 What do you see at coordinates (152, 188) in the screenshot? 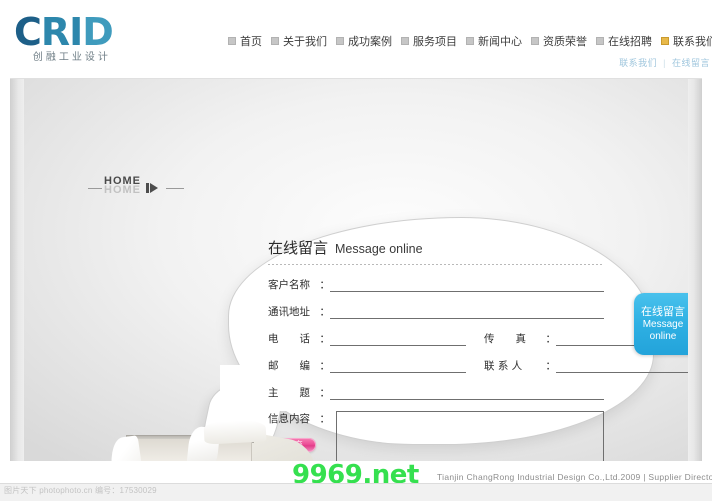
I see `play-arrow-icon` at bounding box center [152, 188].